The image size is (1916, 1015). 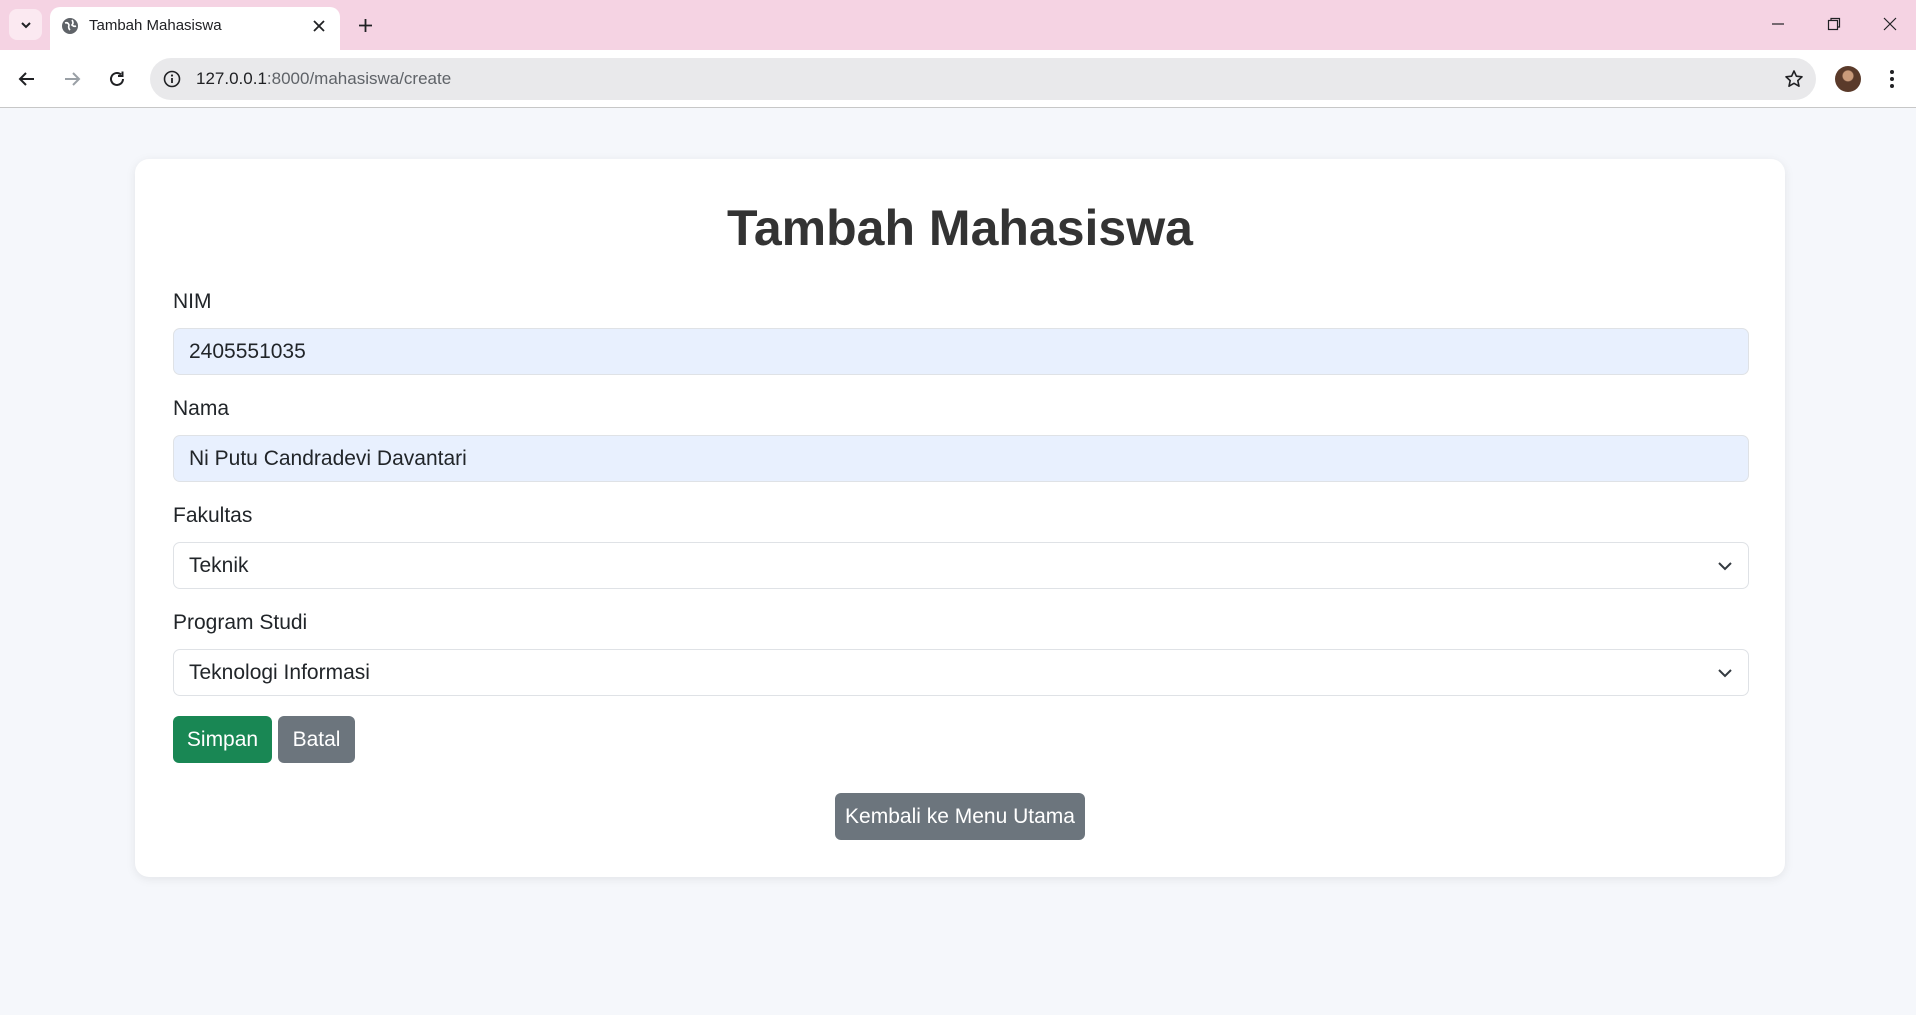 I want to click on minimize-icon, so click(x=1778, y=24).